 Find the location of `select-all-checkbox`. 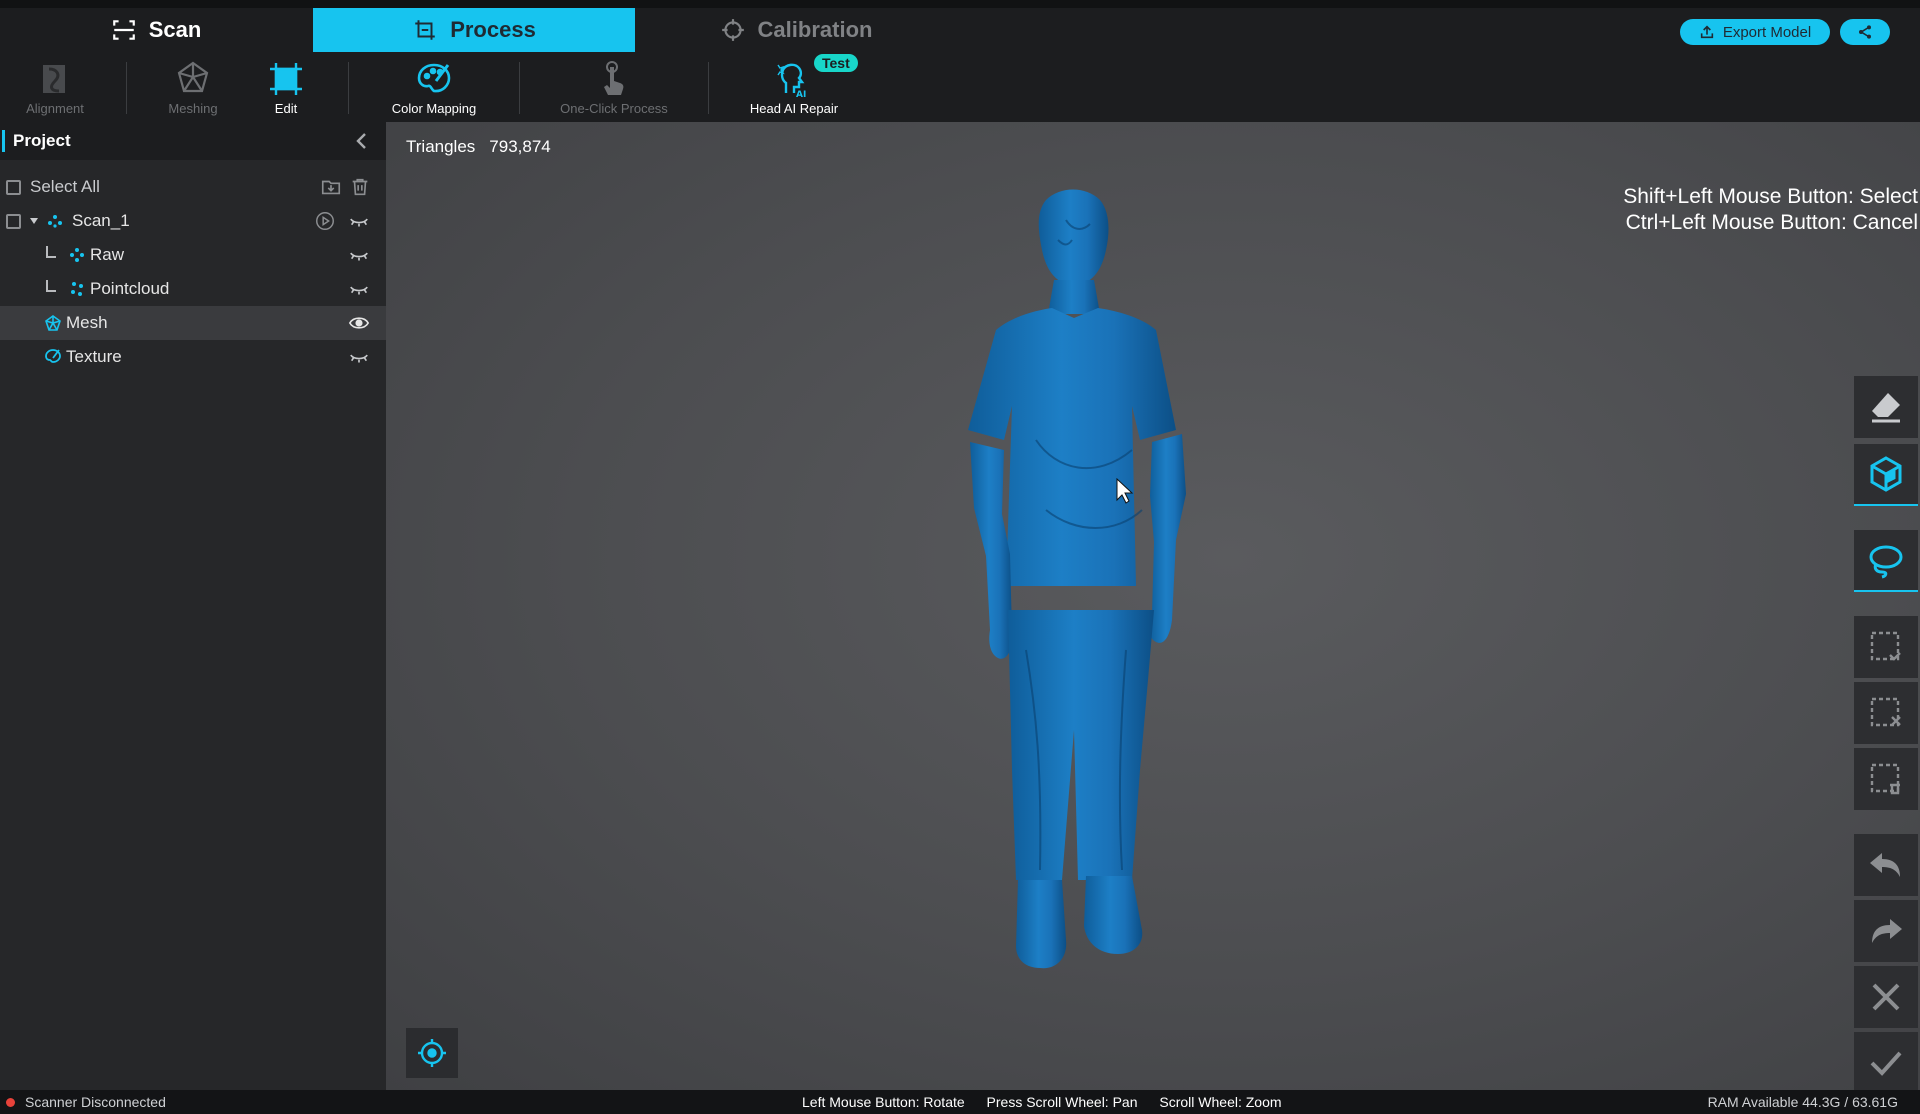

select-all-checkbox is located at coordinates (13, 187).